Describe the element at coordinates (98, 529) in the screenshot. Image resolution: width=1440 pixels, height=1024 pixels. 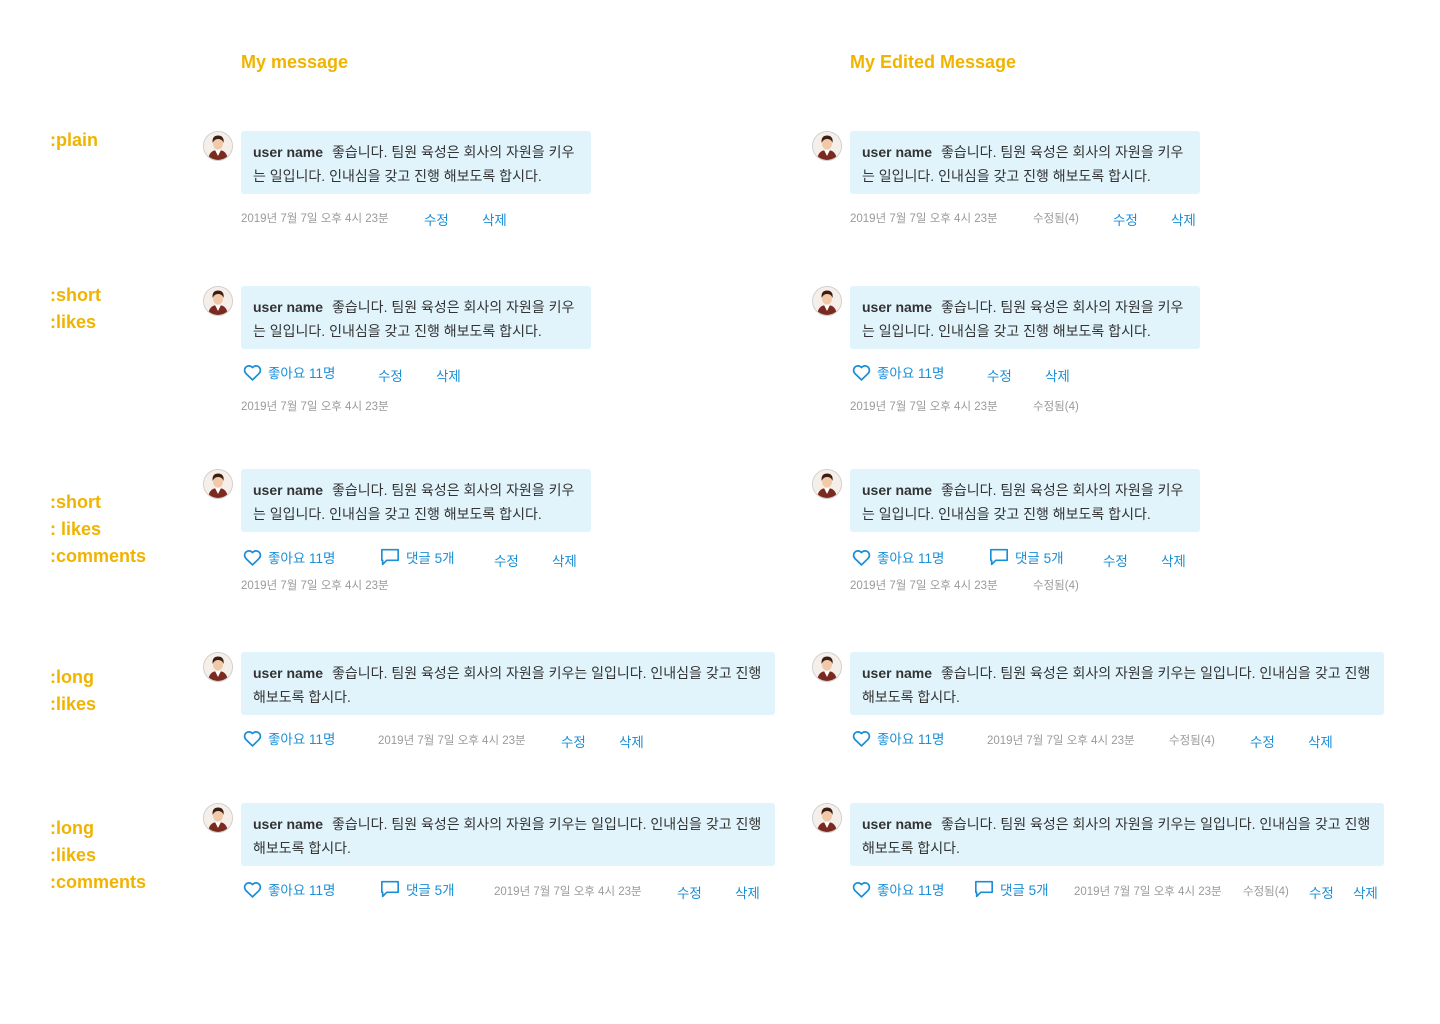
I see `row-label-short-likes-comments: :short : likes :comments` at that location.